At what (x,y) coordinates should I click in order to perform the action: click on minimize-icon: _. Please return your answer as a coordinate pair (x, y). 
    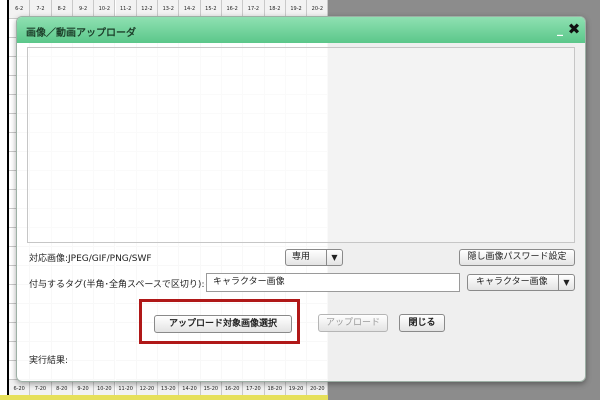
    Looking at the image, I should click on (562, 29).